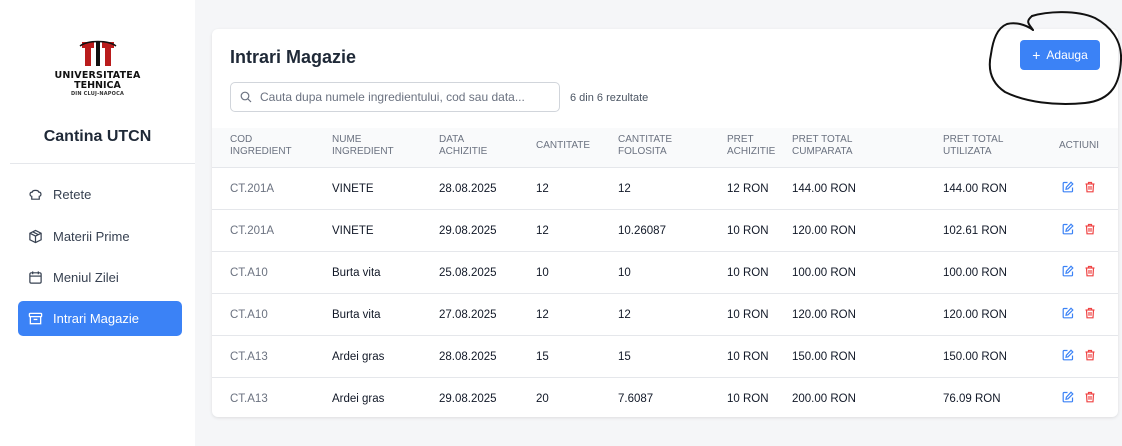  I want to click on result-count: 6 din 6 rezultate, so click(609, 98).